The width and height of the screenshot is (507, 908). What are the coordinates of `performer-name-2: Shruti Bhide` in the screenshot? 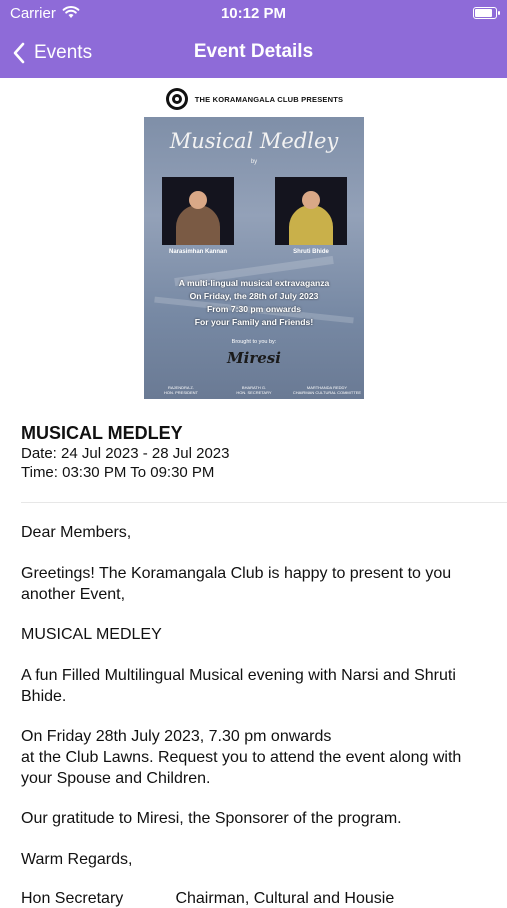 It's located at (311, 252).